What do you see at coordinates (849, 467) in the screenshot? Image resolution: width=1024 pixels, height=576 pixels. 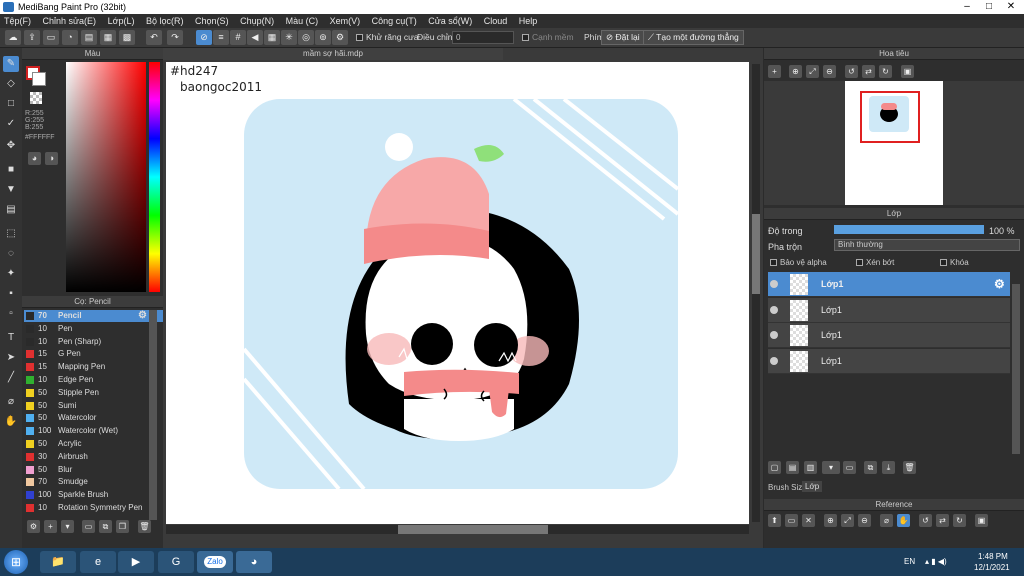 I see `new-folder-icon: ▭` at bounding box center [849, 467].